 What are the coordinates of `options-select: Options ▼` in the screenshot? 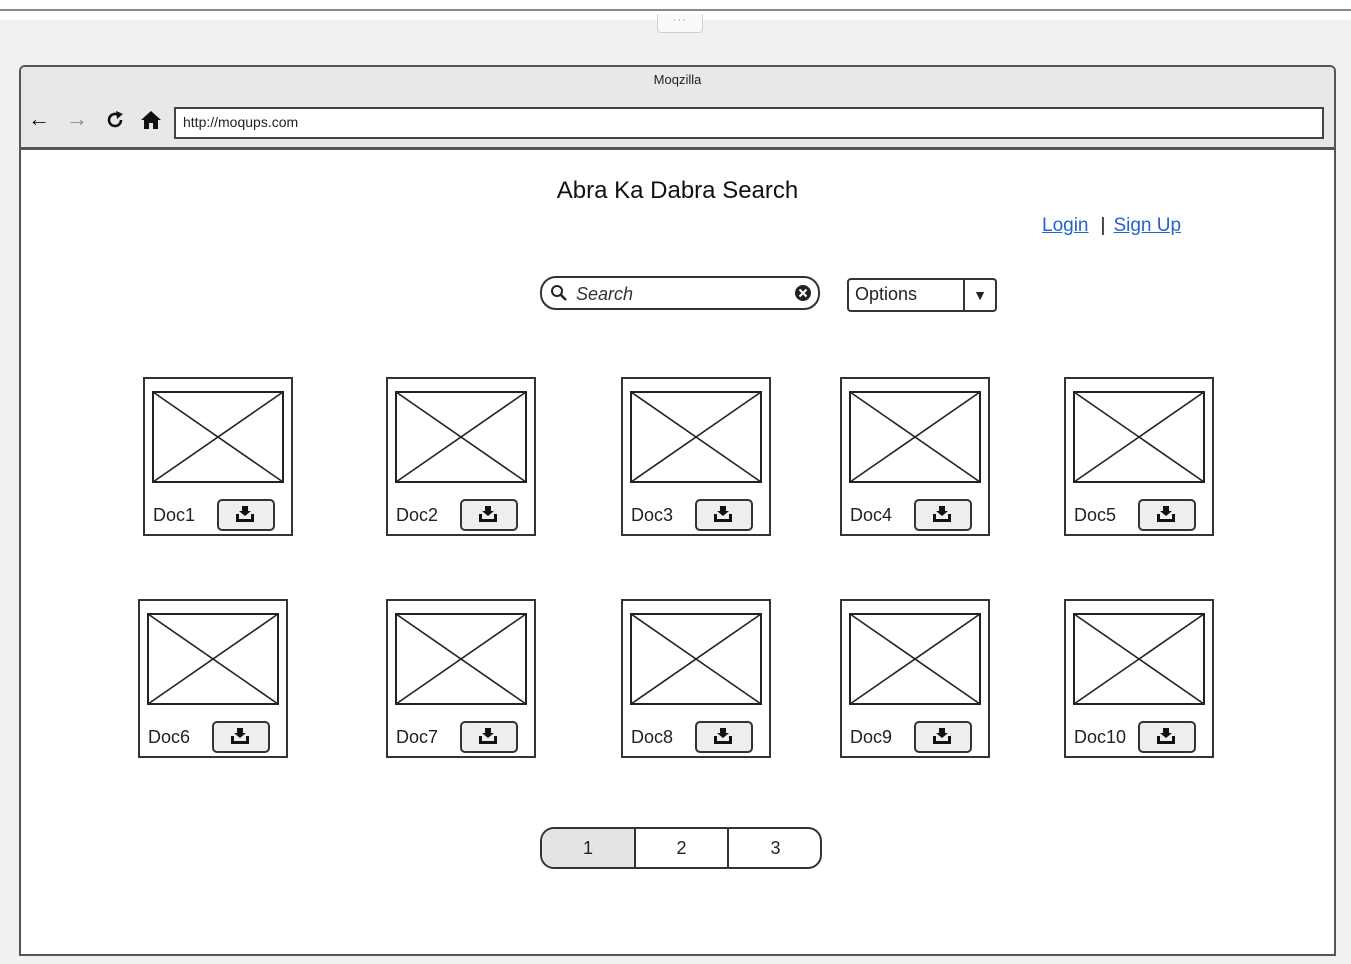 It's located at (922, 295).